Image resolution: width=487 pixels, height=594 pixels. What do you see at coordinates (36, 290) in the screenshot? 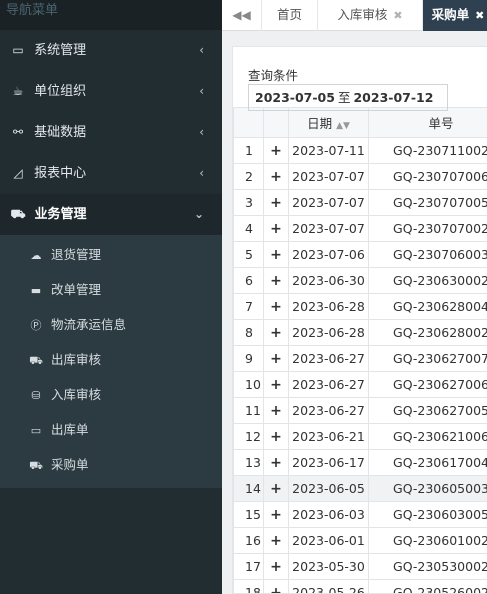
I see `credit-card-icon: ▬` at bounding box center [36, 290].